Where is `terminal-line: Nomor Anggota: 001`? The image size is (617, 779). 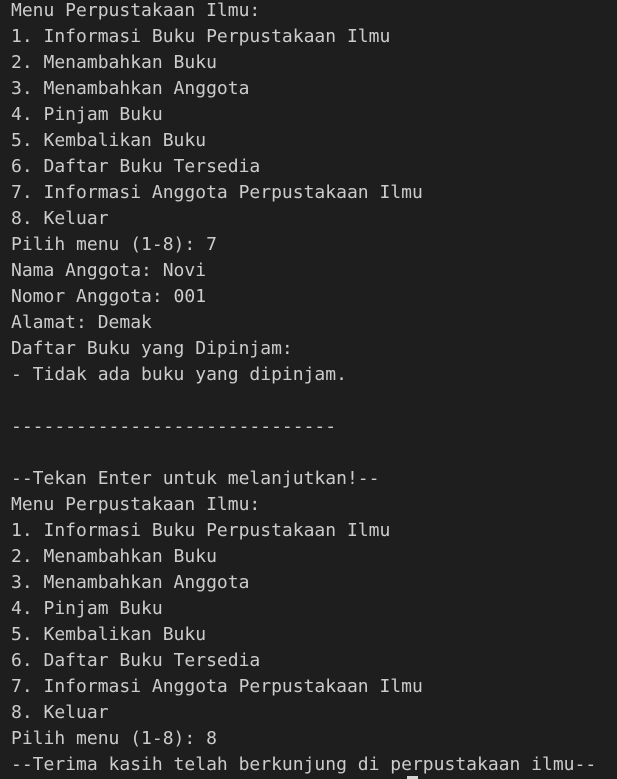
terminal-line: Nomor Anggota: 001 is located at coordinates (109, 296).